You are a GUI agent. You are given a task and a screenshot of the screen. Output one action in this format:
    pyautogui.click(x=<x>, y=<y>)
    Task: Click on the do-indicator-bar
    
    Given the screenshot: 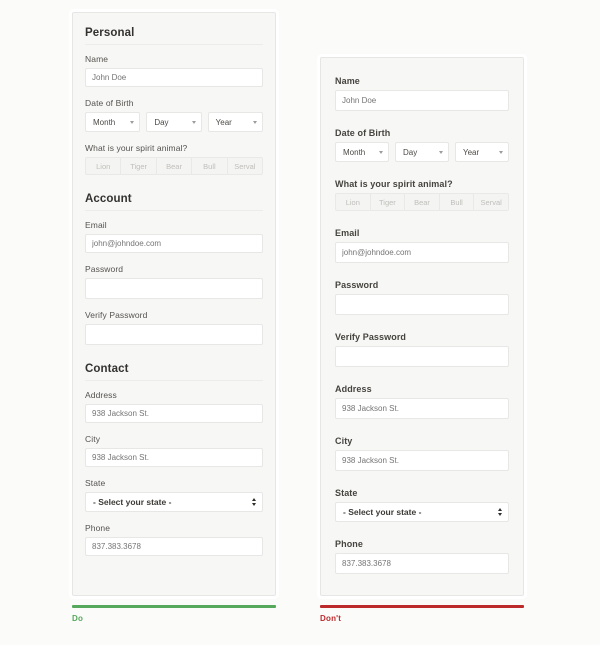 What is the action you would take?
    pyautogui.click(x=174, y=606)
    